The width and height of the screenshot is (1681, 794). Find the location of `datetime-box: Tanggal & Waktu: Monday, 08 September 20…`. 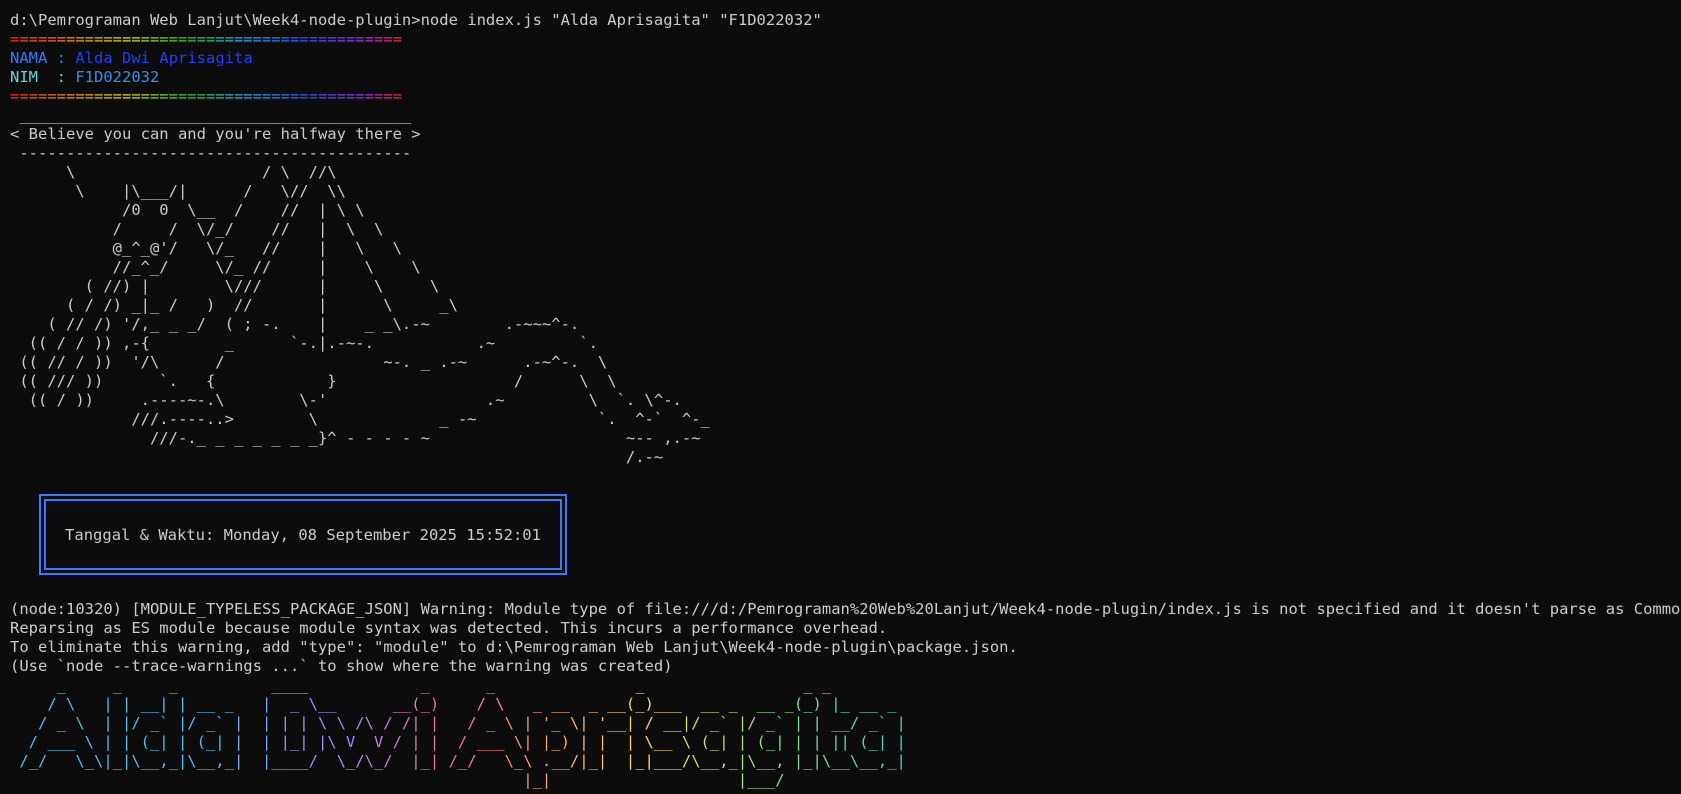

datetime-box: Tanggal & Waktu: Monday, 08 September 20… is located at coordinates (303, 534).